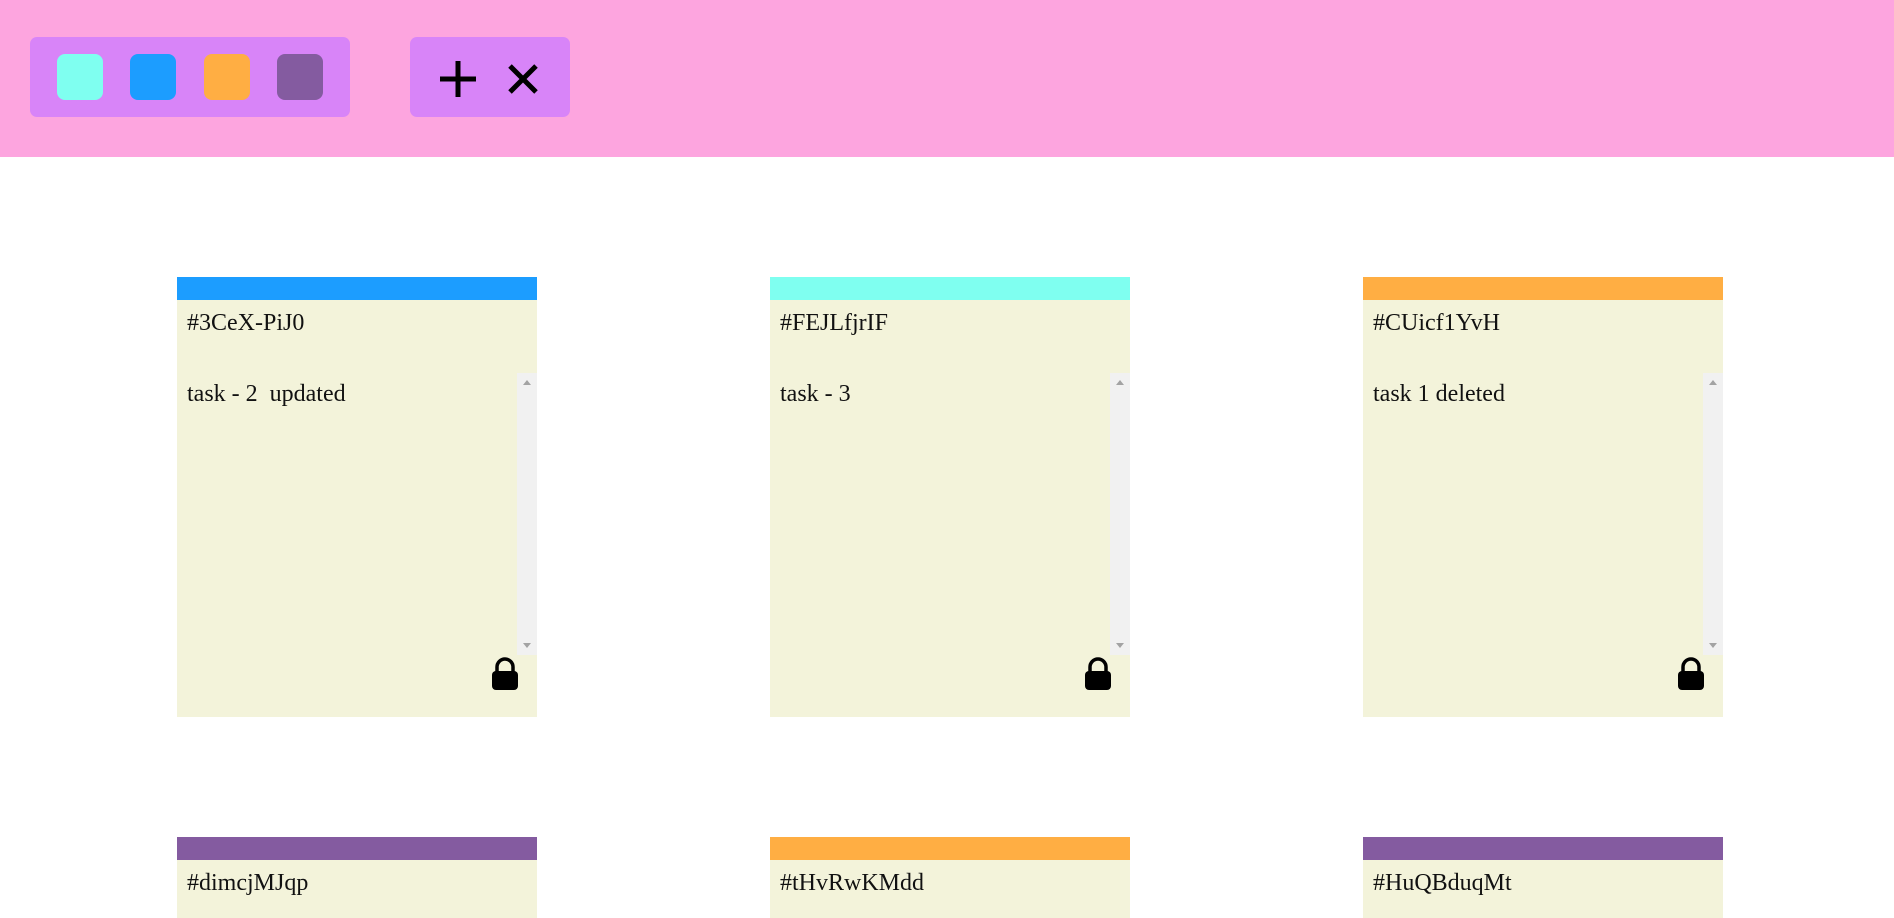  Describe the element at coordinates (190, 77) in the screenshot. I see `color-filter-panel` at that location.